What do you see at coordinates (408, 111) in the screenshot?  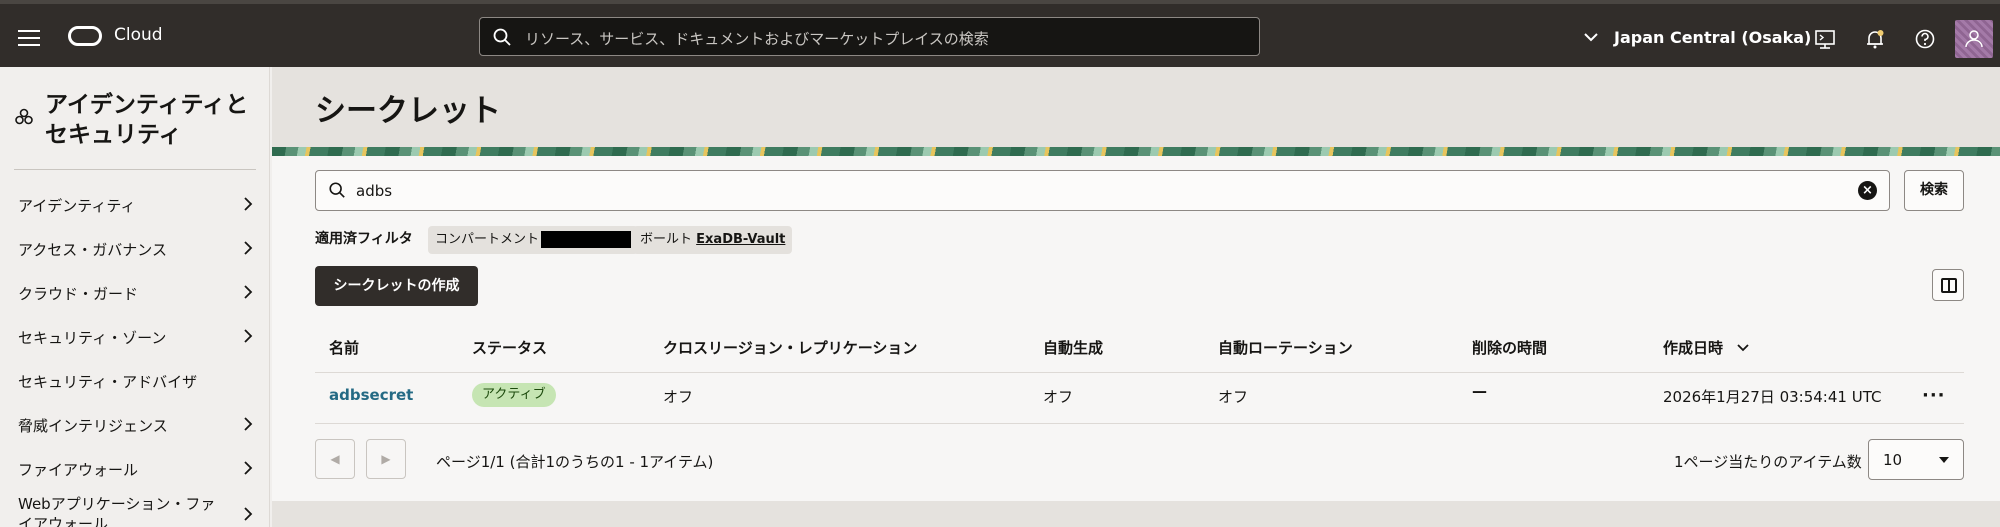 I see `page-title: シークレット` at bounding box center [408, 111].